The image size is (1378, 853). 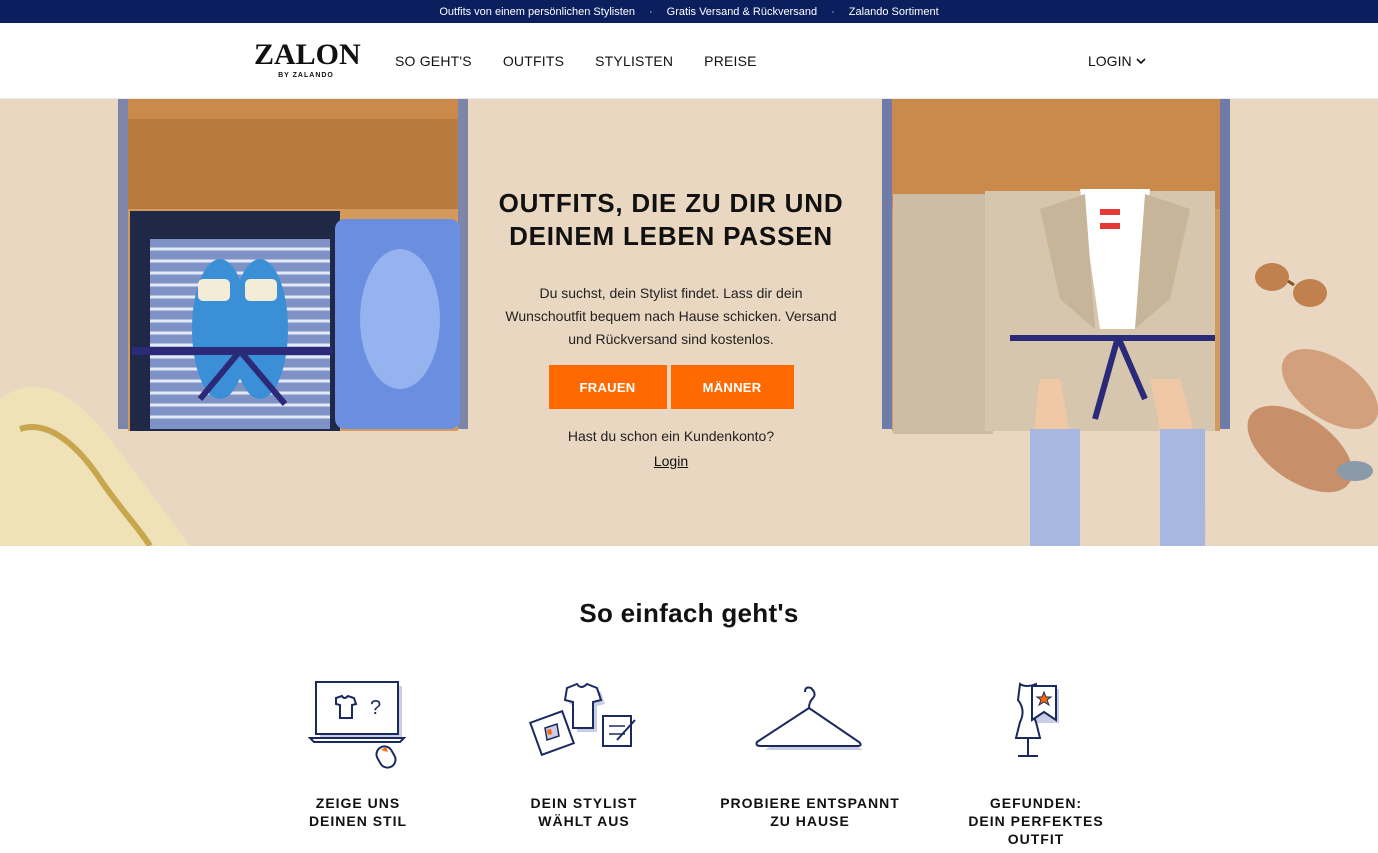 What do you see at coordinates (576, 61) in the screenshot?
I see `main-nav: SO GEHT'S OUTFITS STYLISTEN PREISE` at bounding box center [576, 61].